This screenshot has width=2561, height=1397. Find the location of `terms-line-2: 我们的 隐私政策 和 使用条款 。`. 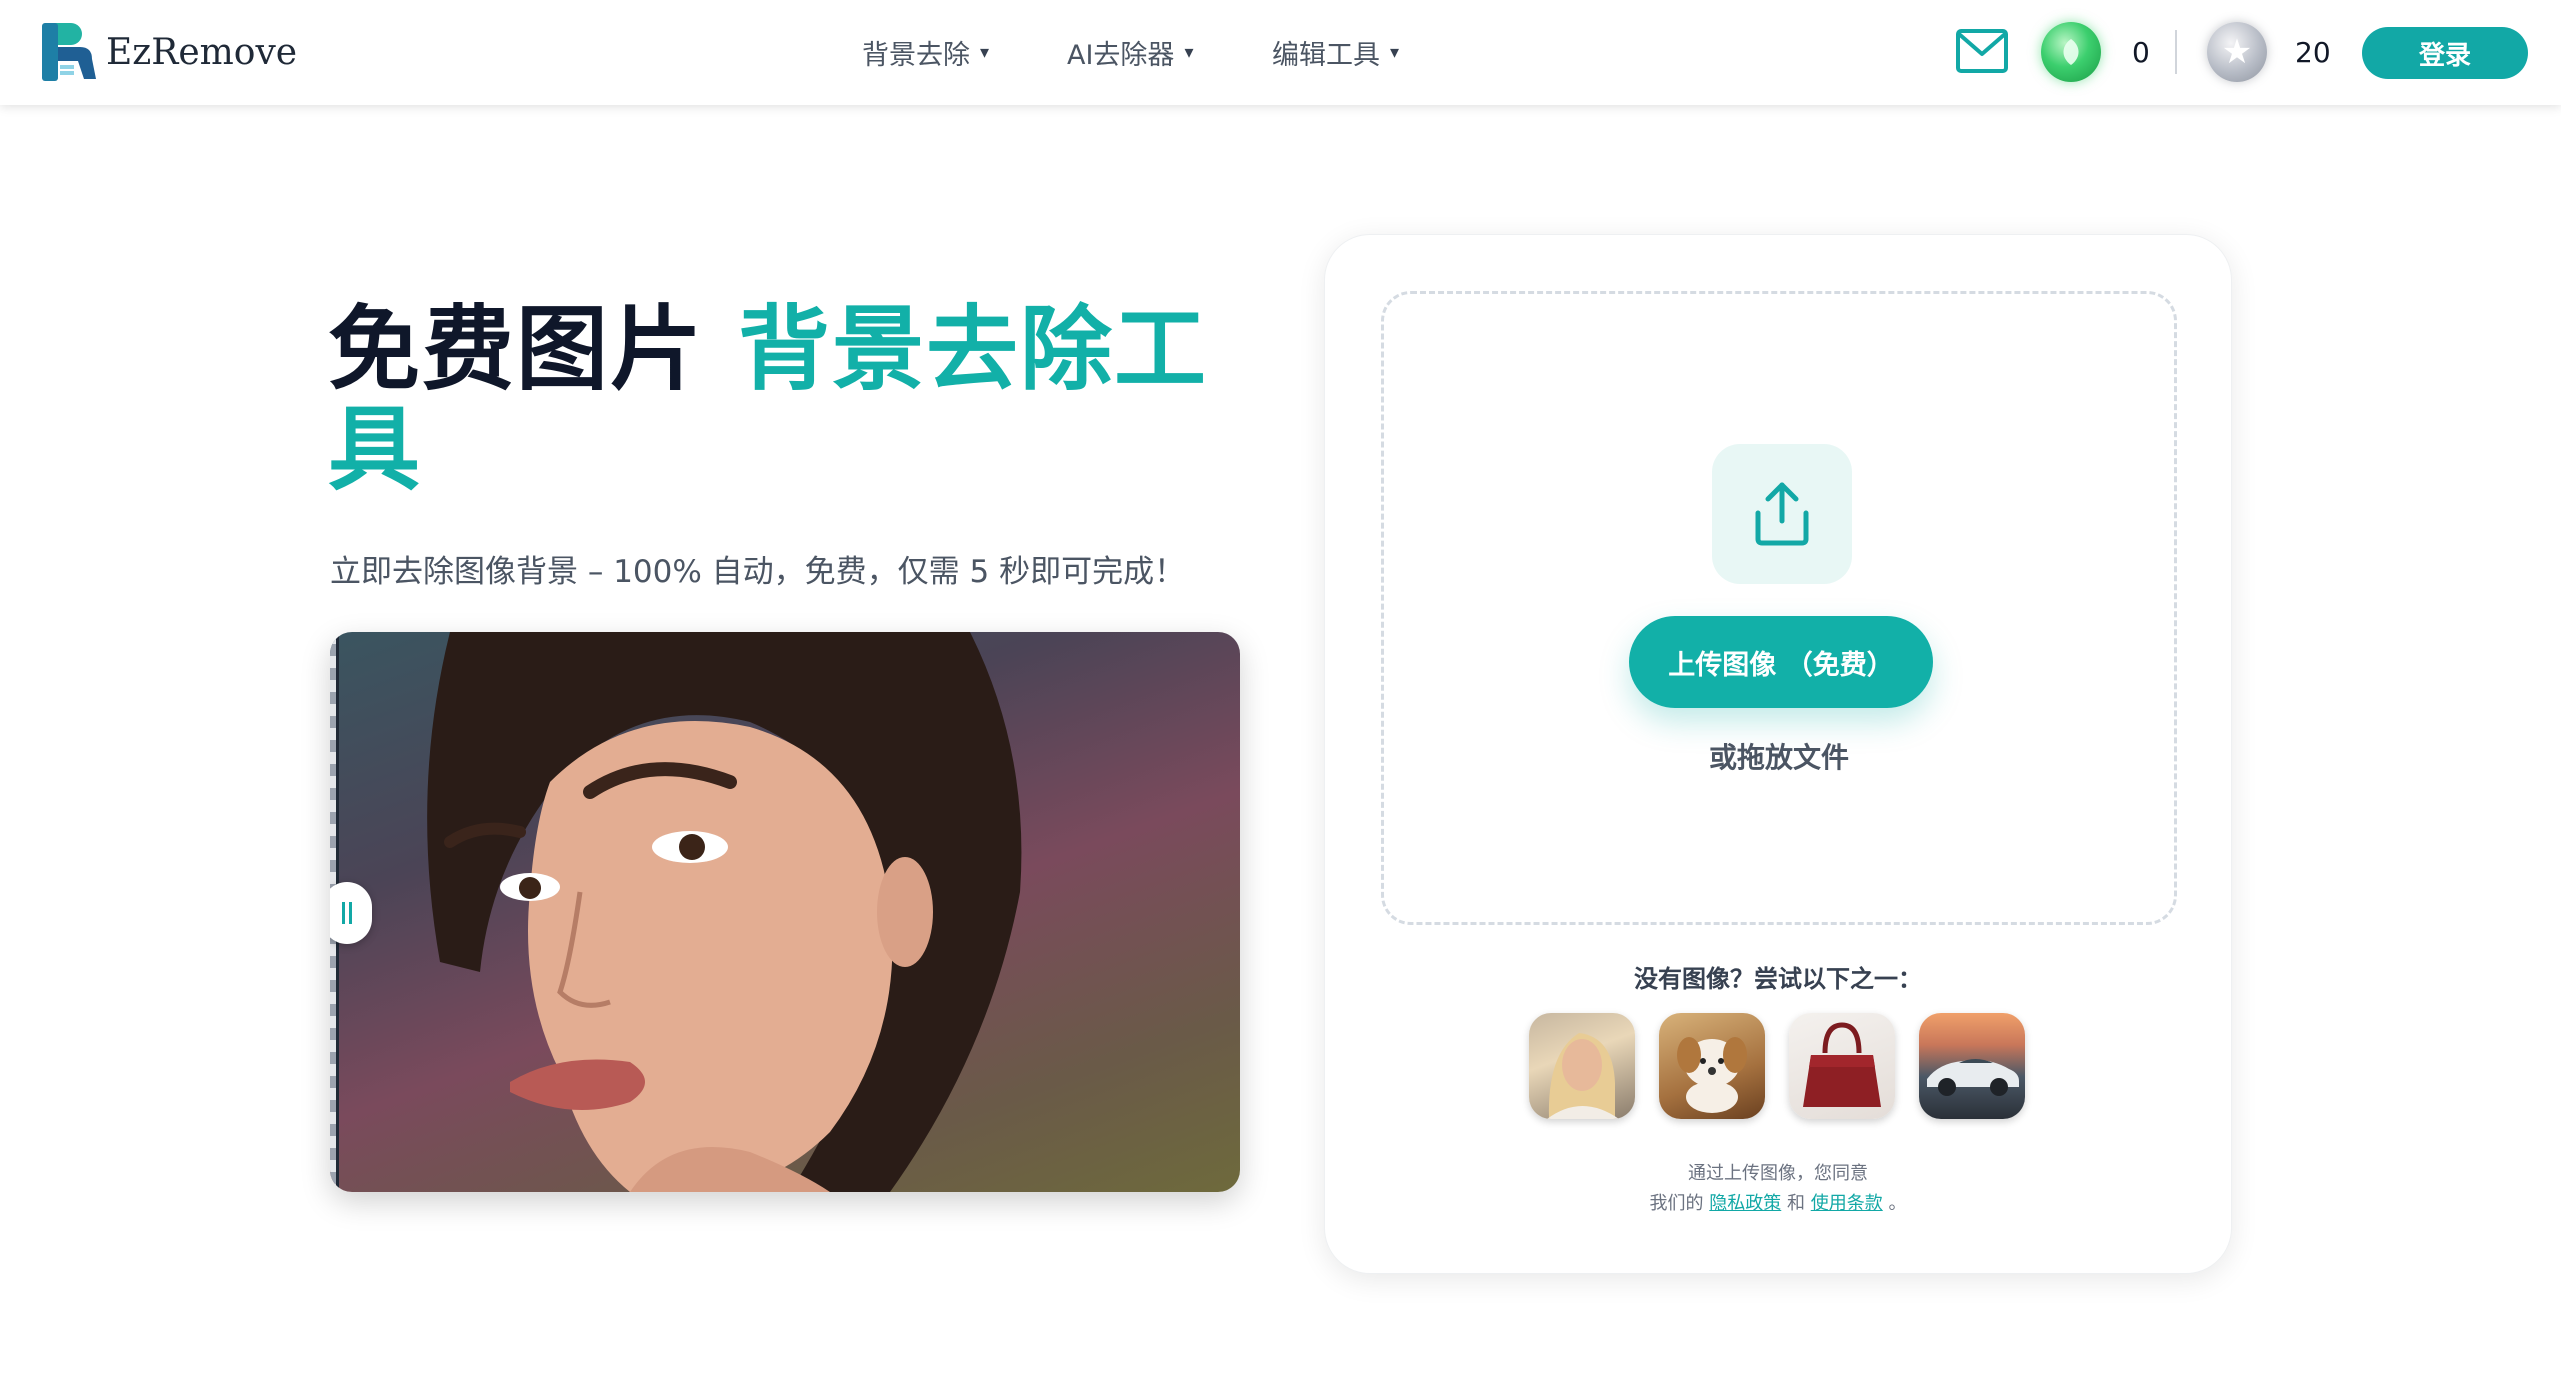

terms-line-2: 我们的 隐私政策 和 使用条款 。 is located at coordinates (1778, 1204).